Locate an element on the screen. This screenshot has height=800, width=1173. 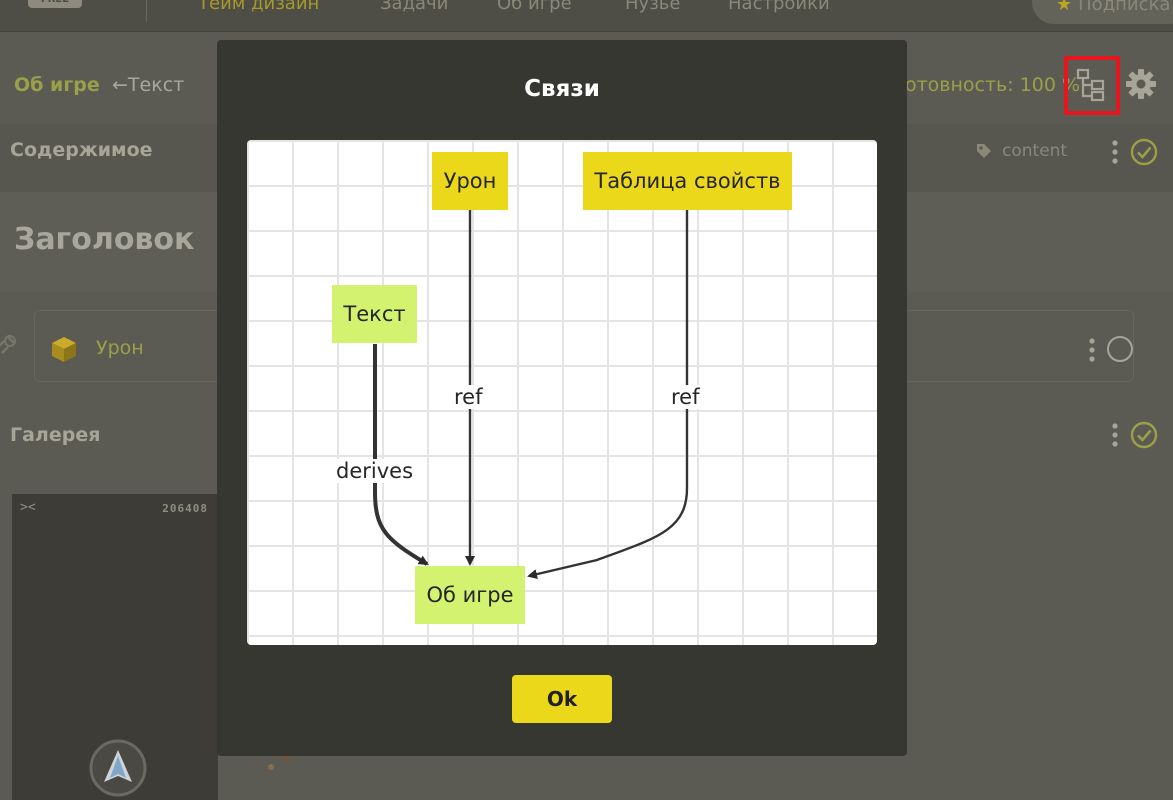
game-hud-score: 206408 is located at coordinates (185, 508).